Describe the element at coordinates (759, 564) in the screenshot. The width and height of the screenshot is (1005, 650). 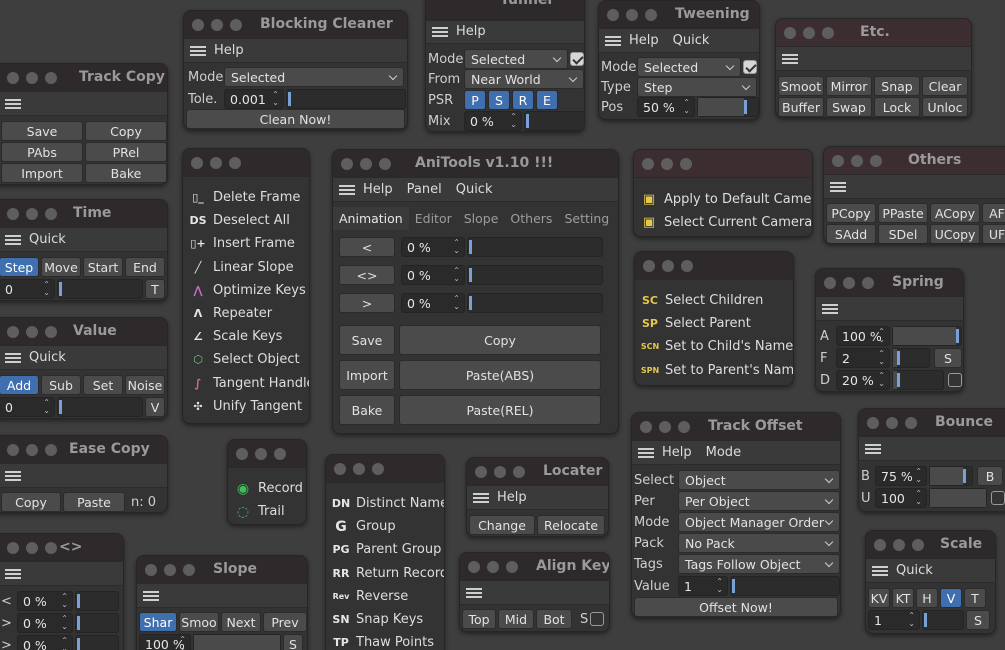
I see `tags-dropdown: Tags Follow Object` at that location.